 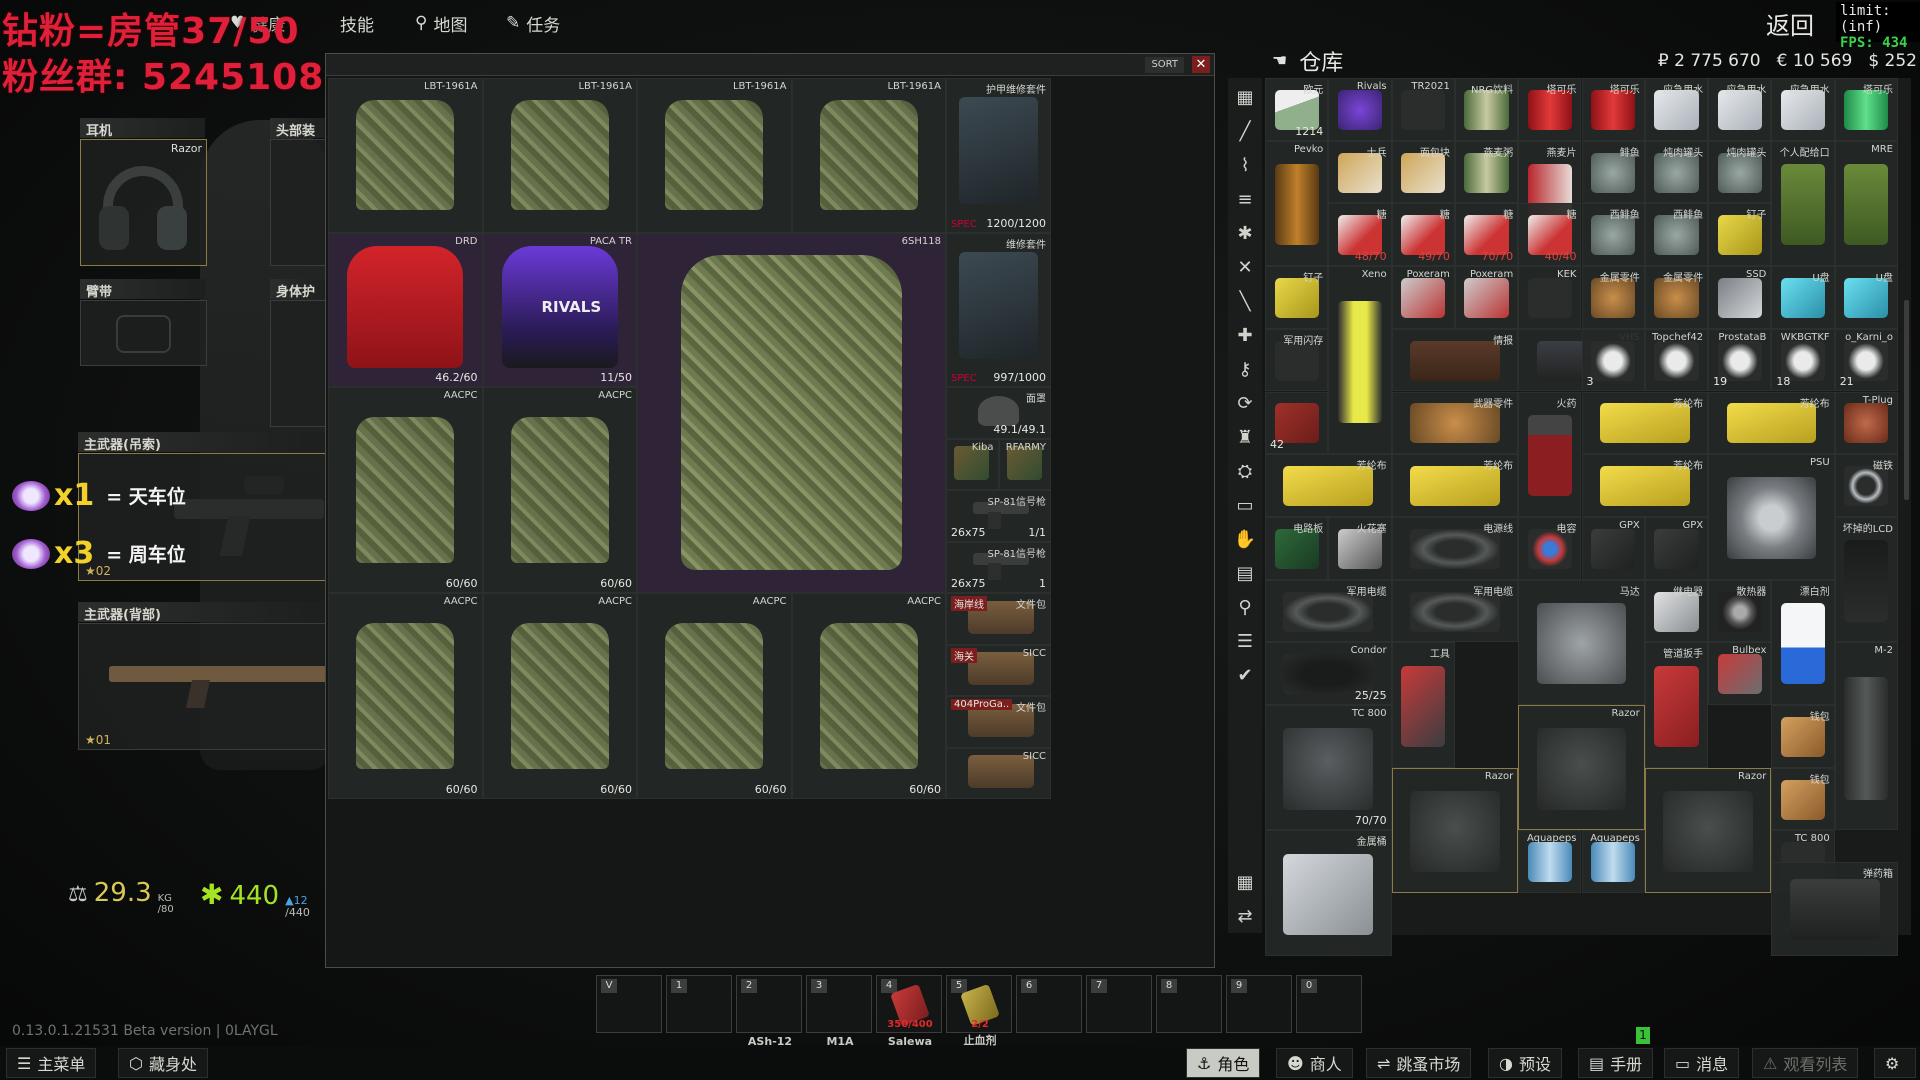 I want to click on keys-filter-icon: ⚷, so click(x=1245, y=369).